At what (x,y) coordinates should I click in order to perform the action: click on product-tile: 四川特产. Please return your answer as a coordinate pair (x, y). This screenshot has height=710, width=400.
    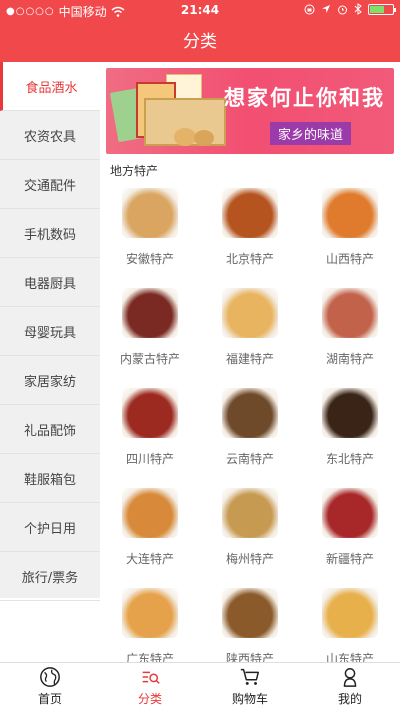
    Looking at the image, I should click on (150, 430).